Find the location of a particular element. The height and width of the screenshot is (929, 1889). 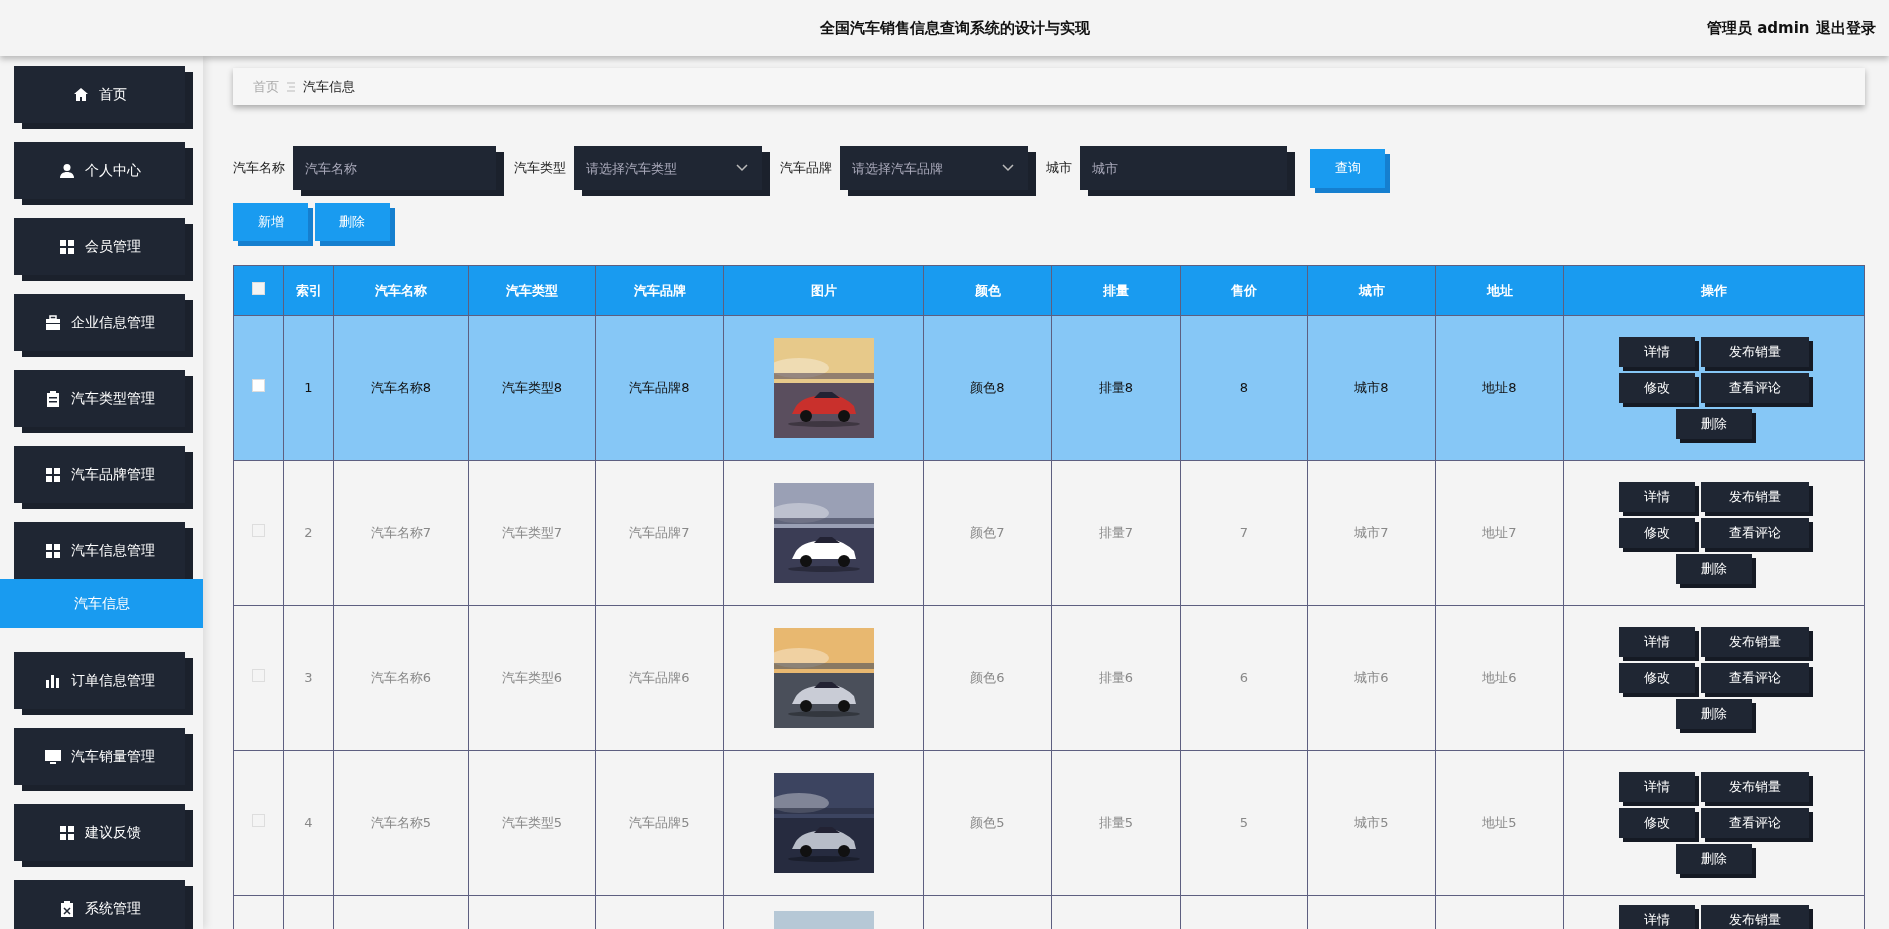

table-cell: 汽车类型6 is located at coordinates (532, 678).